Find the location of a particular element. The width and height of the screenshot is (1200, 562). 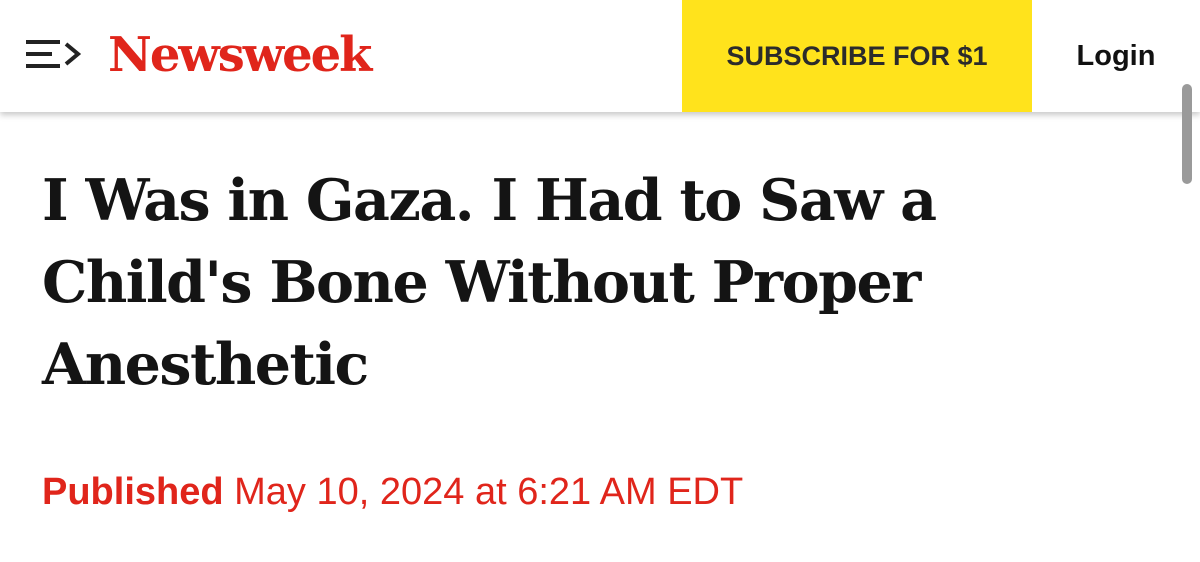

menu-arrow-icon is located at coordinates (56, 54).